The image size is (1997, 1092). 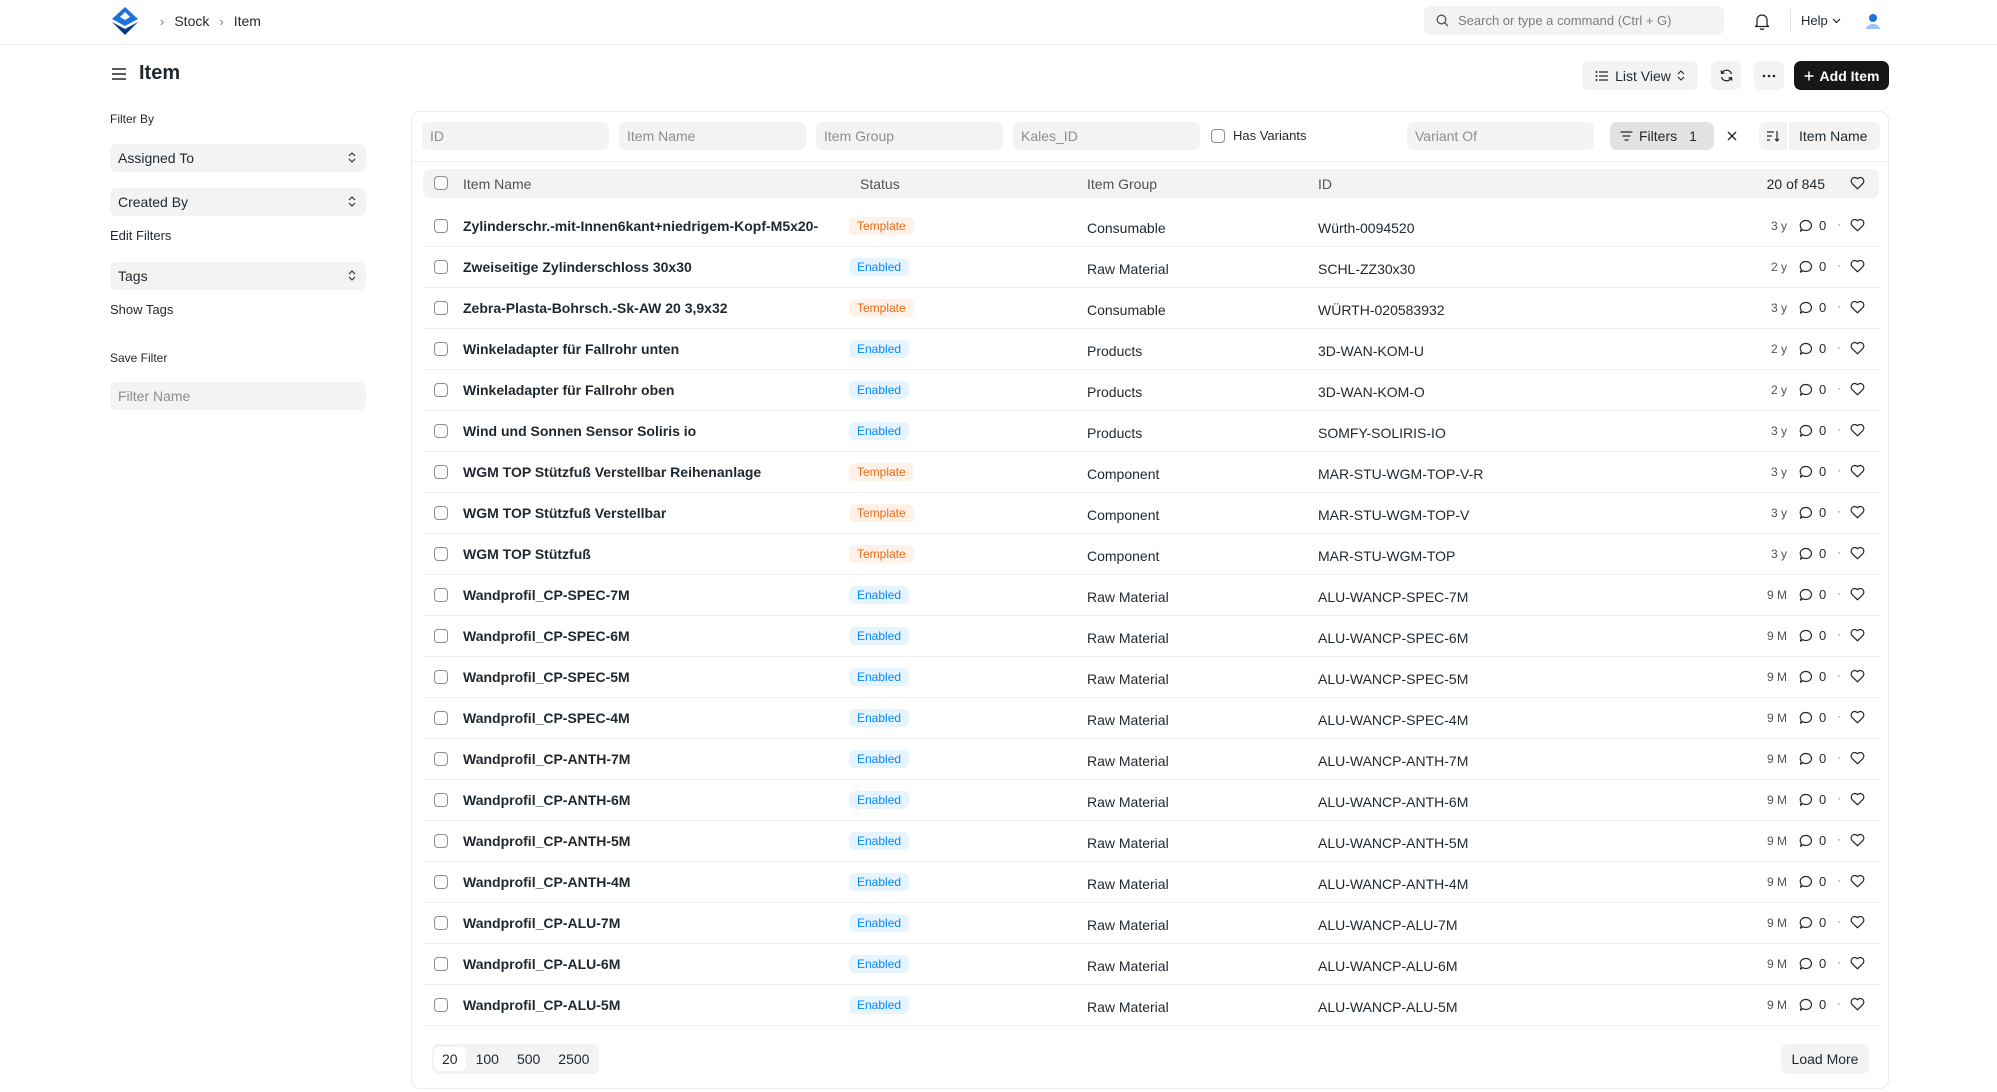 I want to click on variant-of-filter-input, so click(x=1500, y=136).